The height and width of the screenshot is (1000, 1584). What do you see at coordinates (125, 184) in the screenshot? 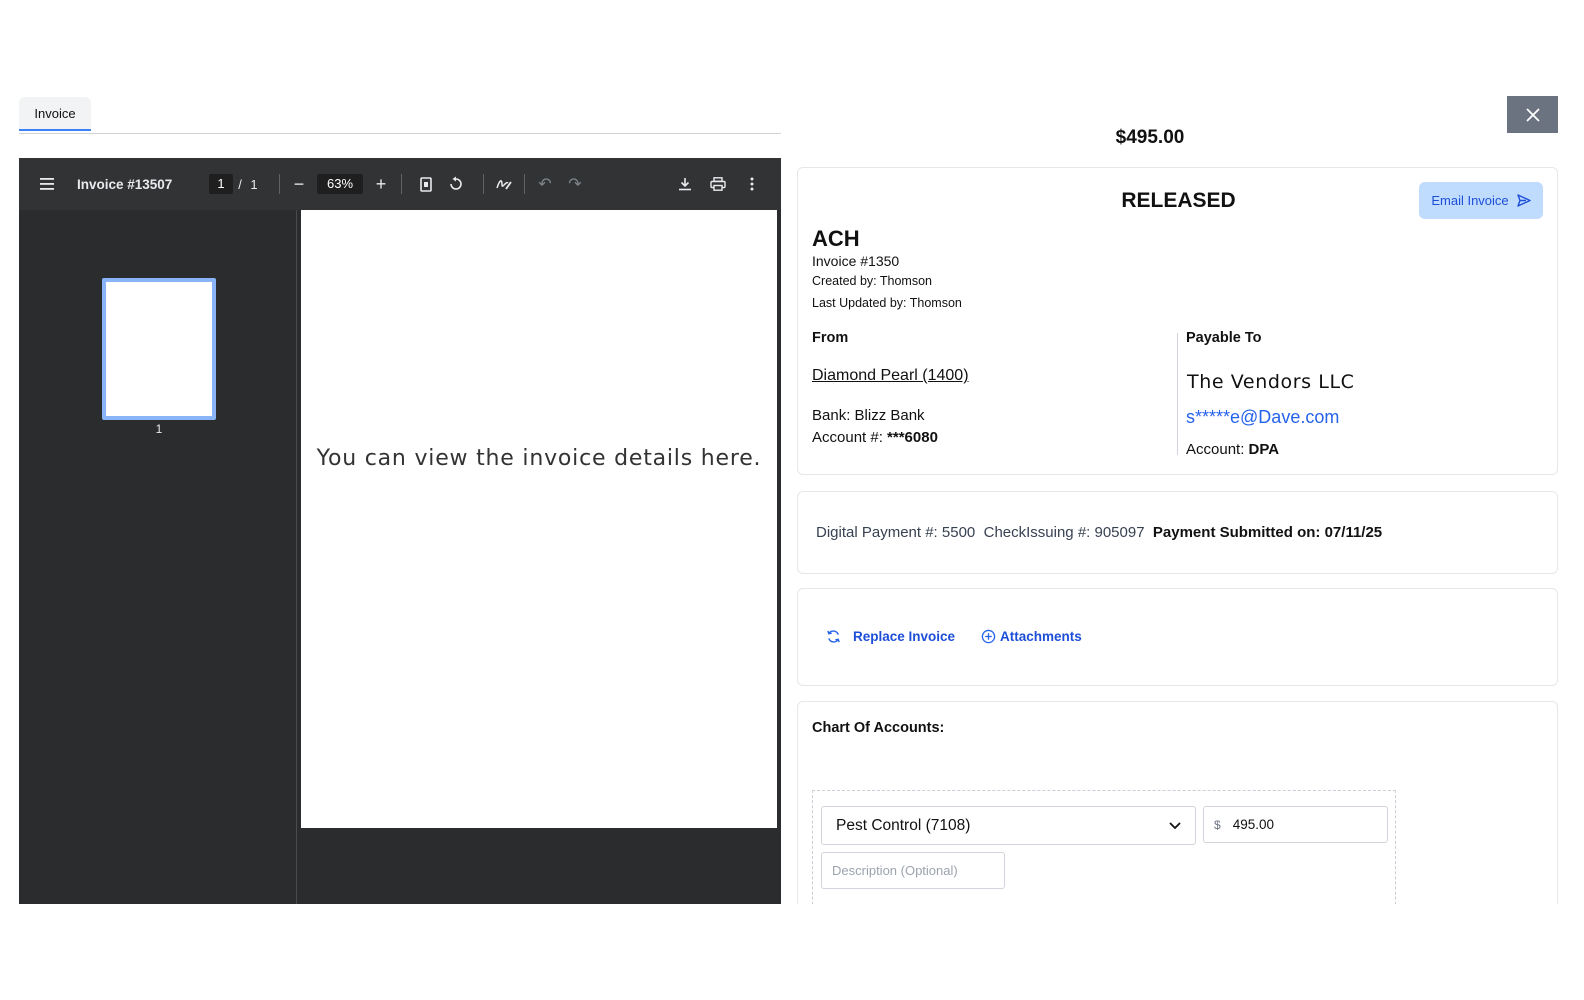
I see `pdf-title: Invoice #13507` at bounding box center [125, 184].